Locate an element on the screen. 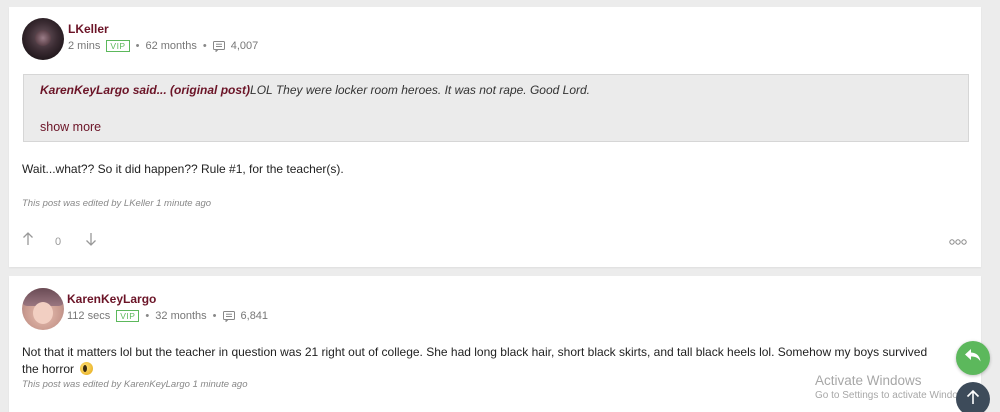  scroll-top-icon is located at coordinates (973, 399).